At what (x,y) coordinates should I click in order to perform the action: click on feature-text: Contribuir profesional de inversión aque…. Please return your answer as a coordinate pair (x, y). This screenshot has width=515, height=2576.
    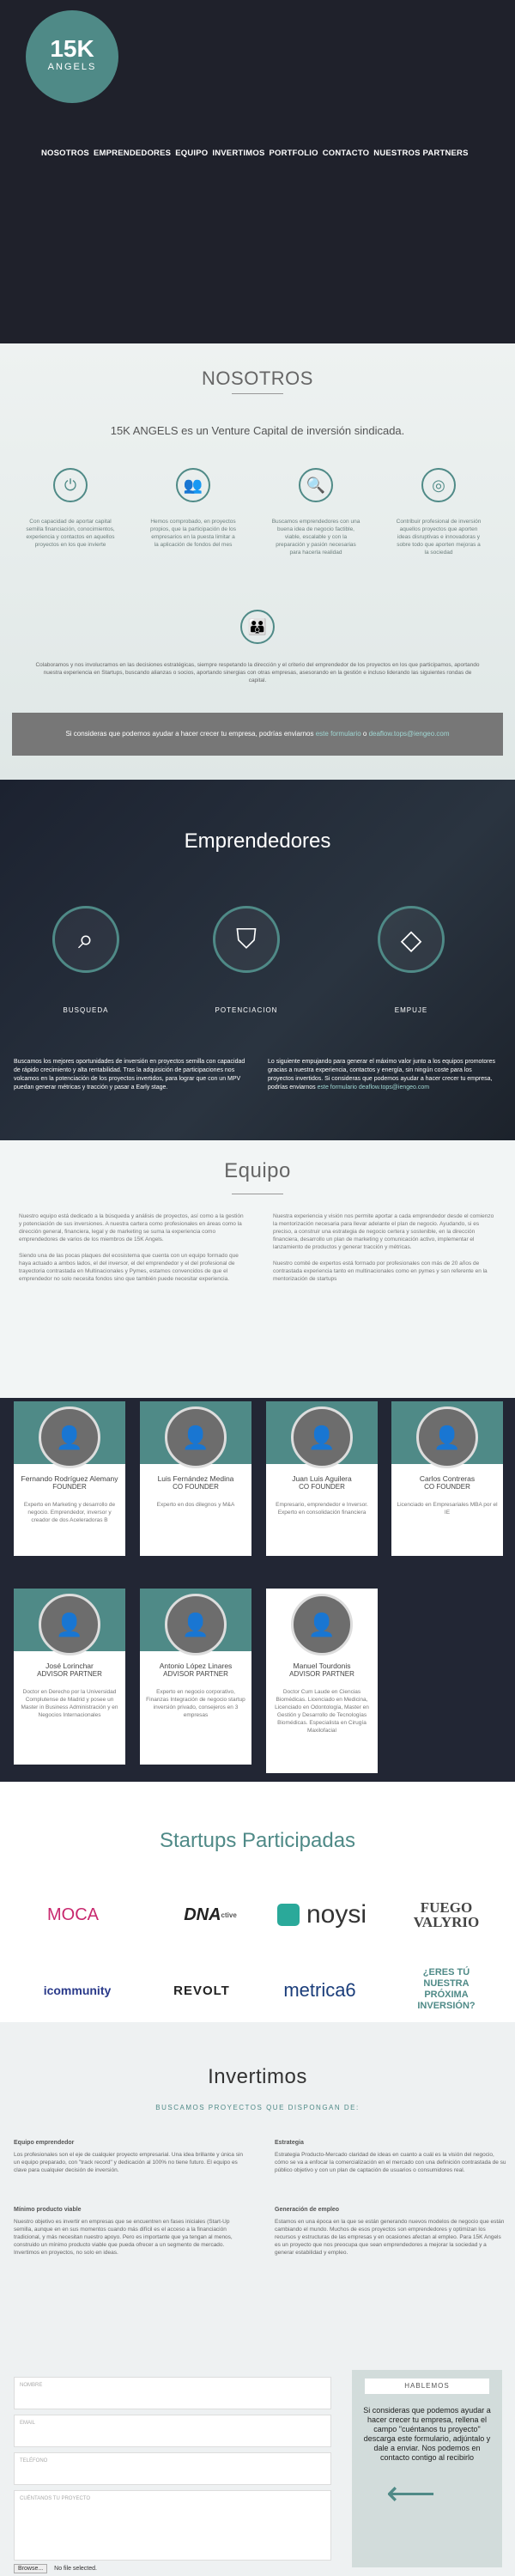
    Looking at the image, I should click on (439, 537).